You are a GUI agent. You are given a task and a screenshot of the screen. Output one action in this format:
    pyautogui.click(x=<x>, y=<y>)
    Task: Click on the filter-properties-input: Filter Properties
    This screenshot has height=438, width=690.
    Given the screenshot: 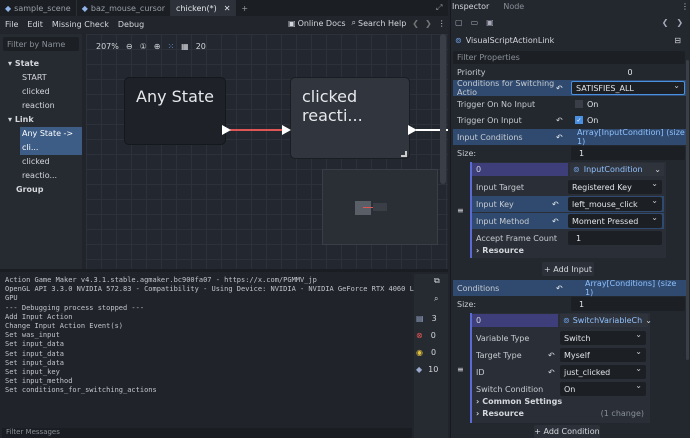 What is the action you would take?
    pyautogui.click(x=569, y=57)
    